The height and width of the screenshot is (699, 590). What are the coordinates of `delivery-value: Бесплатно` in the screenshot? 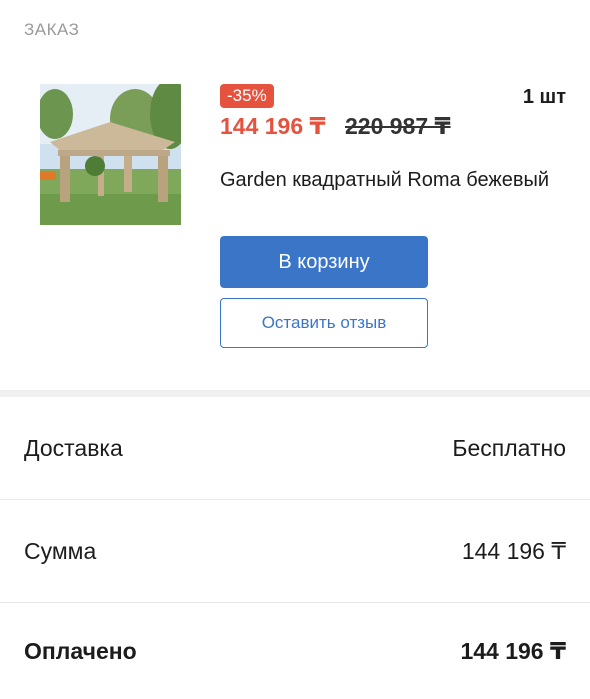 It's located at (509, 447).